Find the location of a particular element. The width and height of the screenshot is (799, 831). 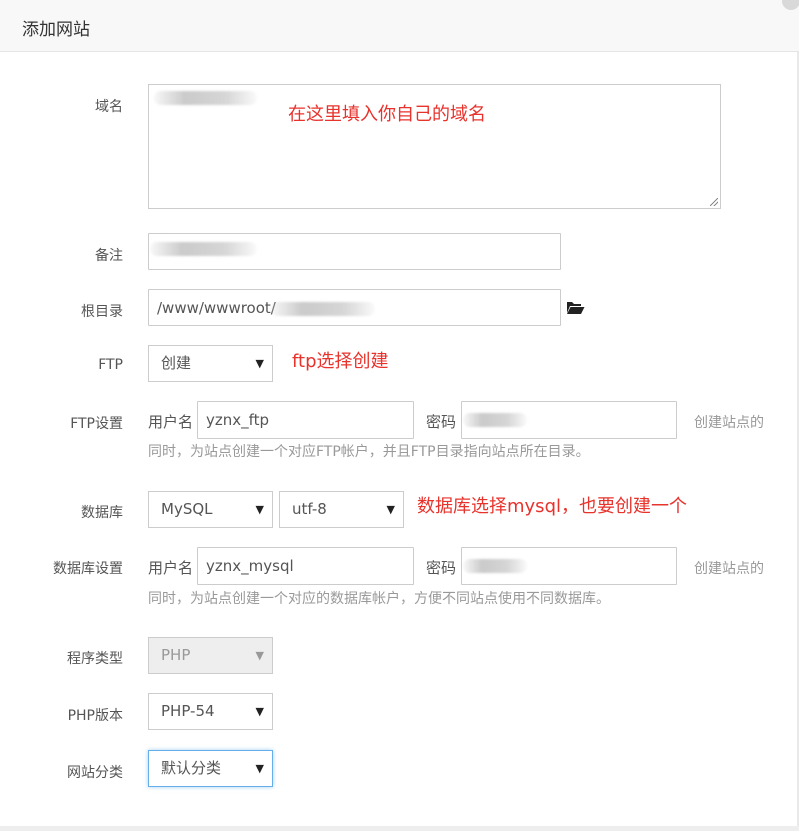

ftp-settings-label: FTP设置 is located at coordinates (96, 424).